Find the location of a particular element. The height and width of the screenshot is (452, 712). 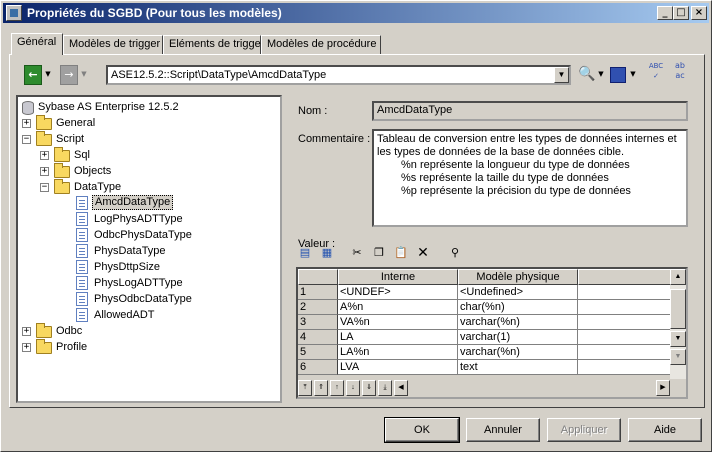

move-bottom-icon: ⤓ is located at coordinates (385, 388).